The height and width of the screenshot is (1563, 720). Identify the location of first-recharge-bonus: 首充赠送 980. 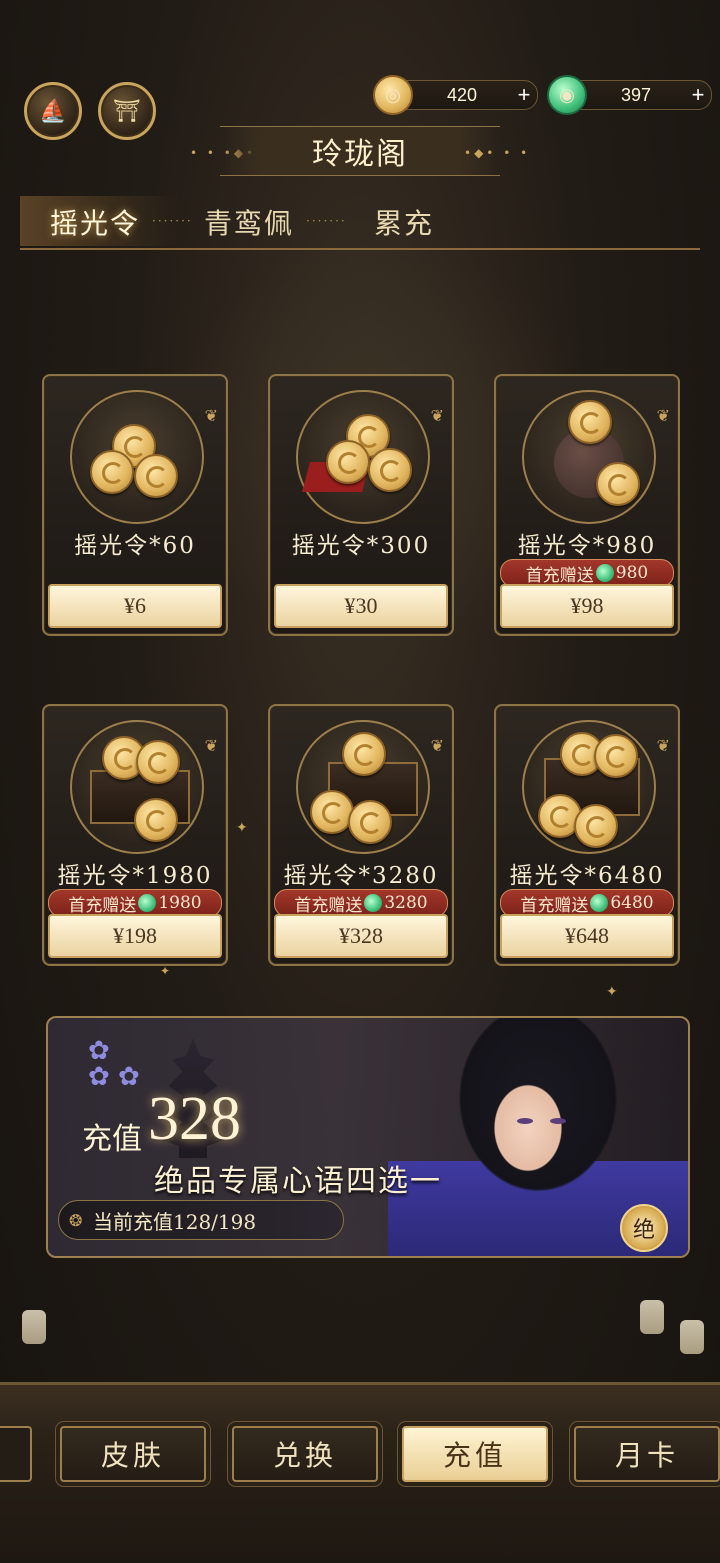
(587, 573).